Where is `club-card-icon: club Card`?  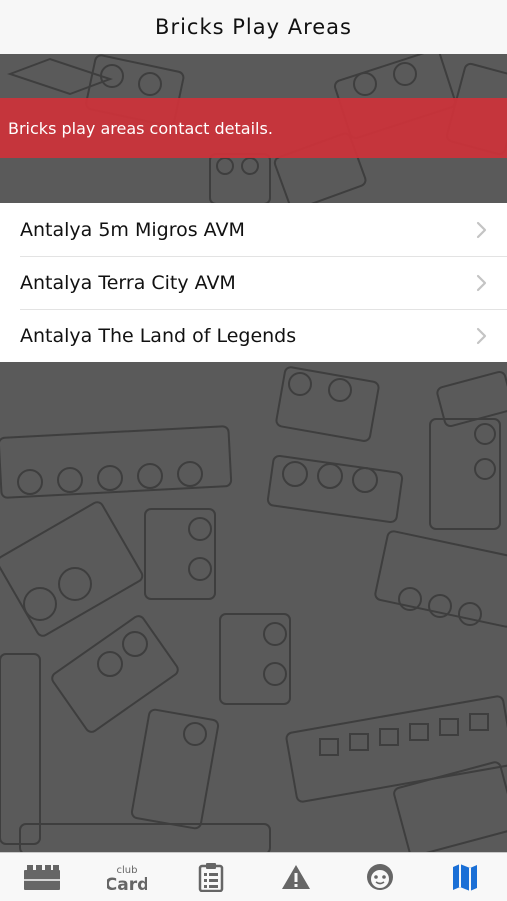
club-card-icon: club Card is located at coordinates (127, 877).